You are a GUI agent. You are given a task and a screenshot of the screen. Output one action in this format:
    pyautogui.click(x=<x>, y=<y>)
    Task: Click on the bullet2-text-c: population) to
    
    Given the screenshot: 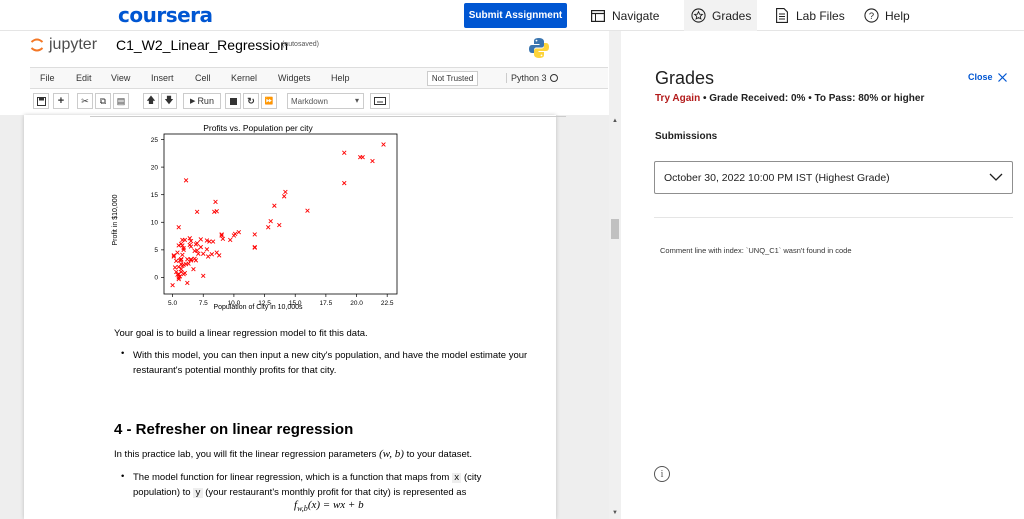 What is the action you would take?
    pyautogui.click(x=163, y=492)
    